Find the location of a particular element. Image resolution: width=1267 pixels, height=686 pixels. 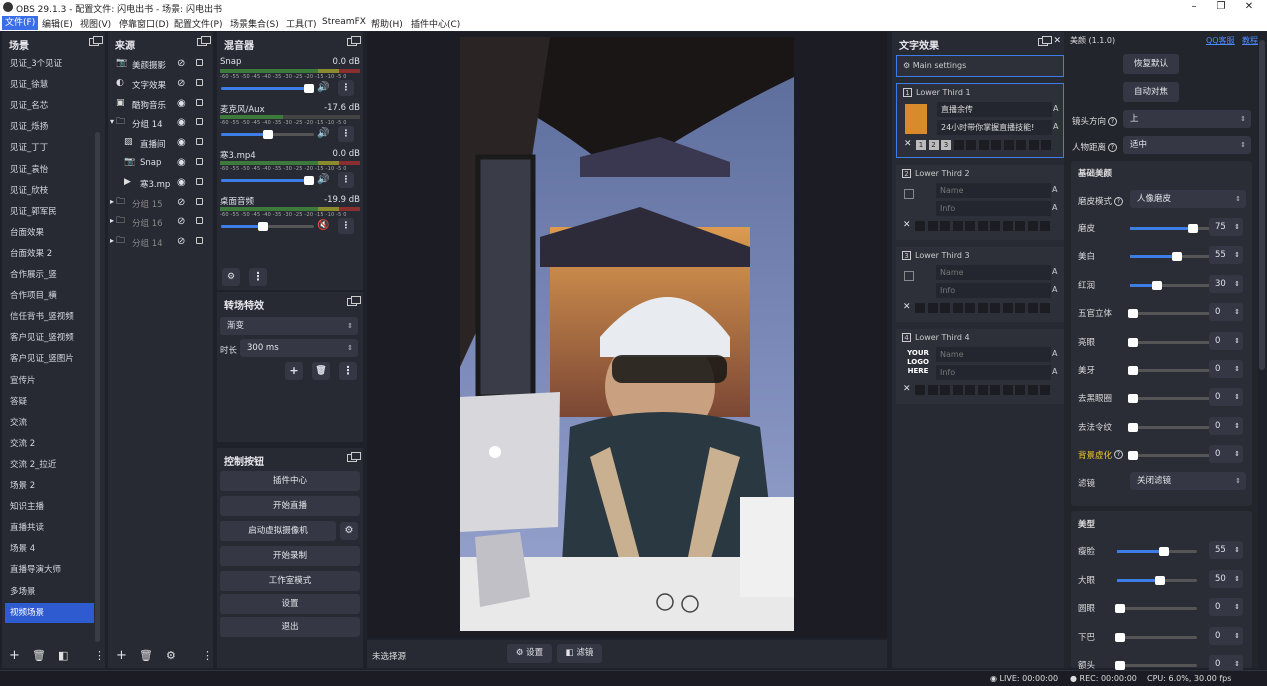

eye-icon: ◉ is located at coordinates (182, 162).